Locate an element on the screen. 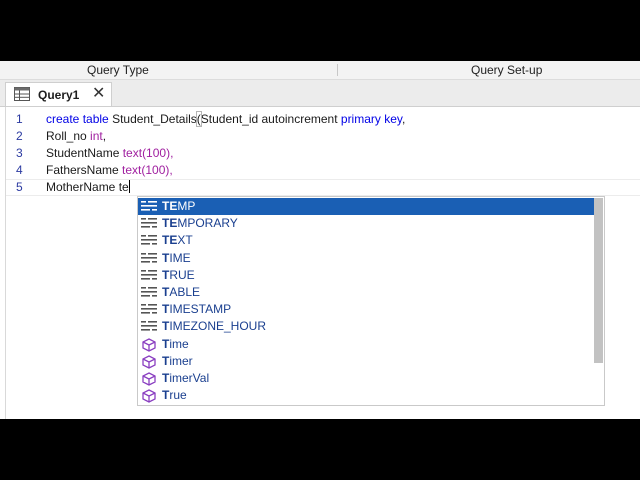 The image size is (640, 480). code-token: Student_id autoincrement is located at coordinates (270, 119).